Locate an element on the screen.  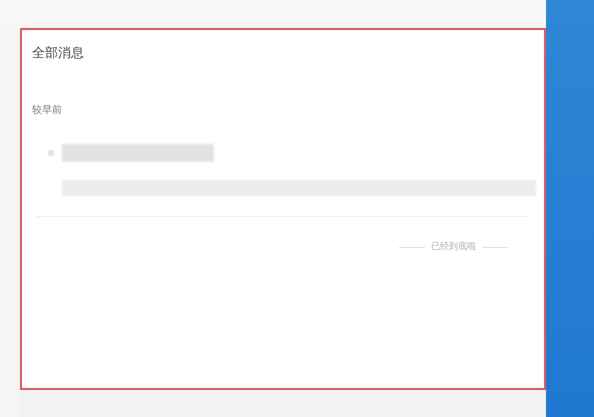
panel-title: 全部消息 is located at coordinates (58, 53).